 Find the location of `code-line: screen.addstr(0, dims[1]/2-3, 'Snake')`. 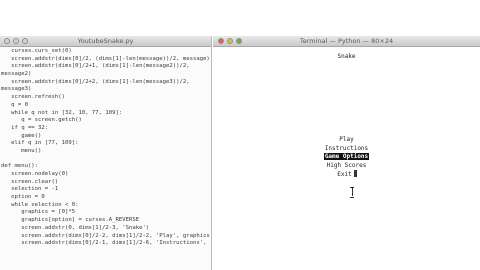

code-line: screen.addstr(0, dims[1]/2-3, 'Snake') is located at coordinates (75, 227).